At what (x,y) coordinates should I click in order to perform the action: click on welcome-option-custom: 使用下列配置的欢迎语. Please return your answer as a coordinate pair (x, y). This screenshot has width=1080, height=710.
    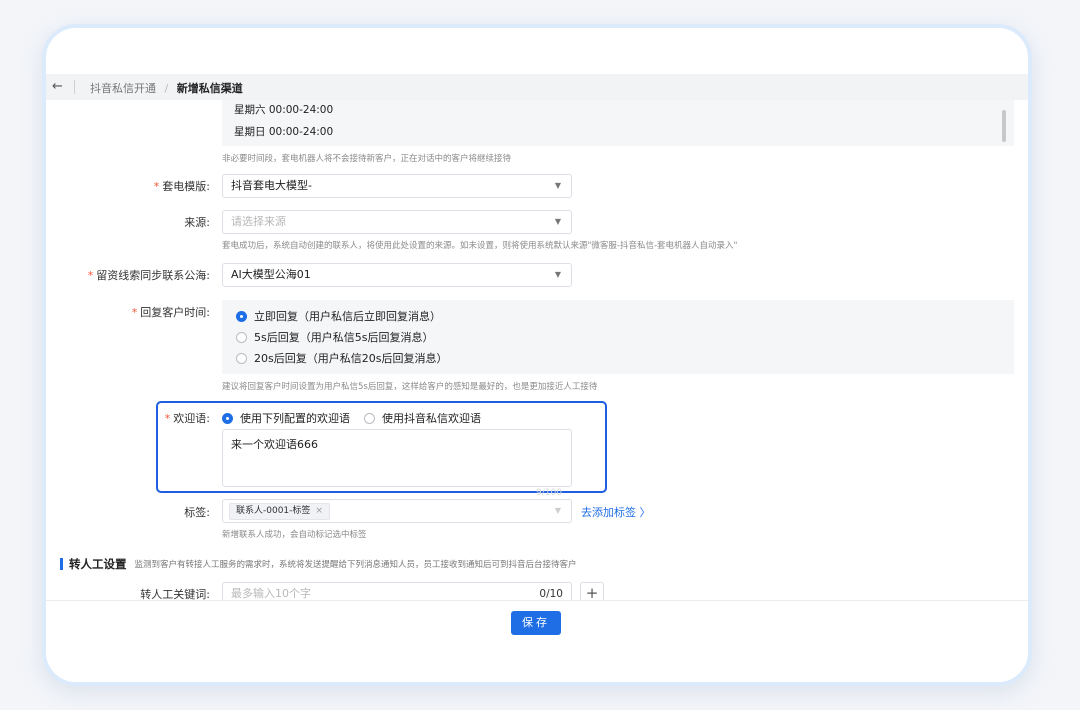
    Looking at the image, I should click on (286, 418).